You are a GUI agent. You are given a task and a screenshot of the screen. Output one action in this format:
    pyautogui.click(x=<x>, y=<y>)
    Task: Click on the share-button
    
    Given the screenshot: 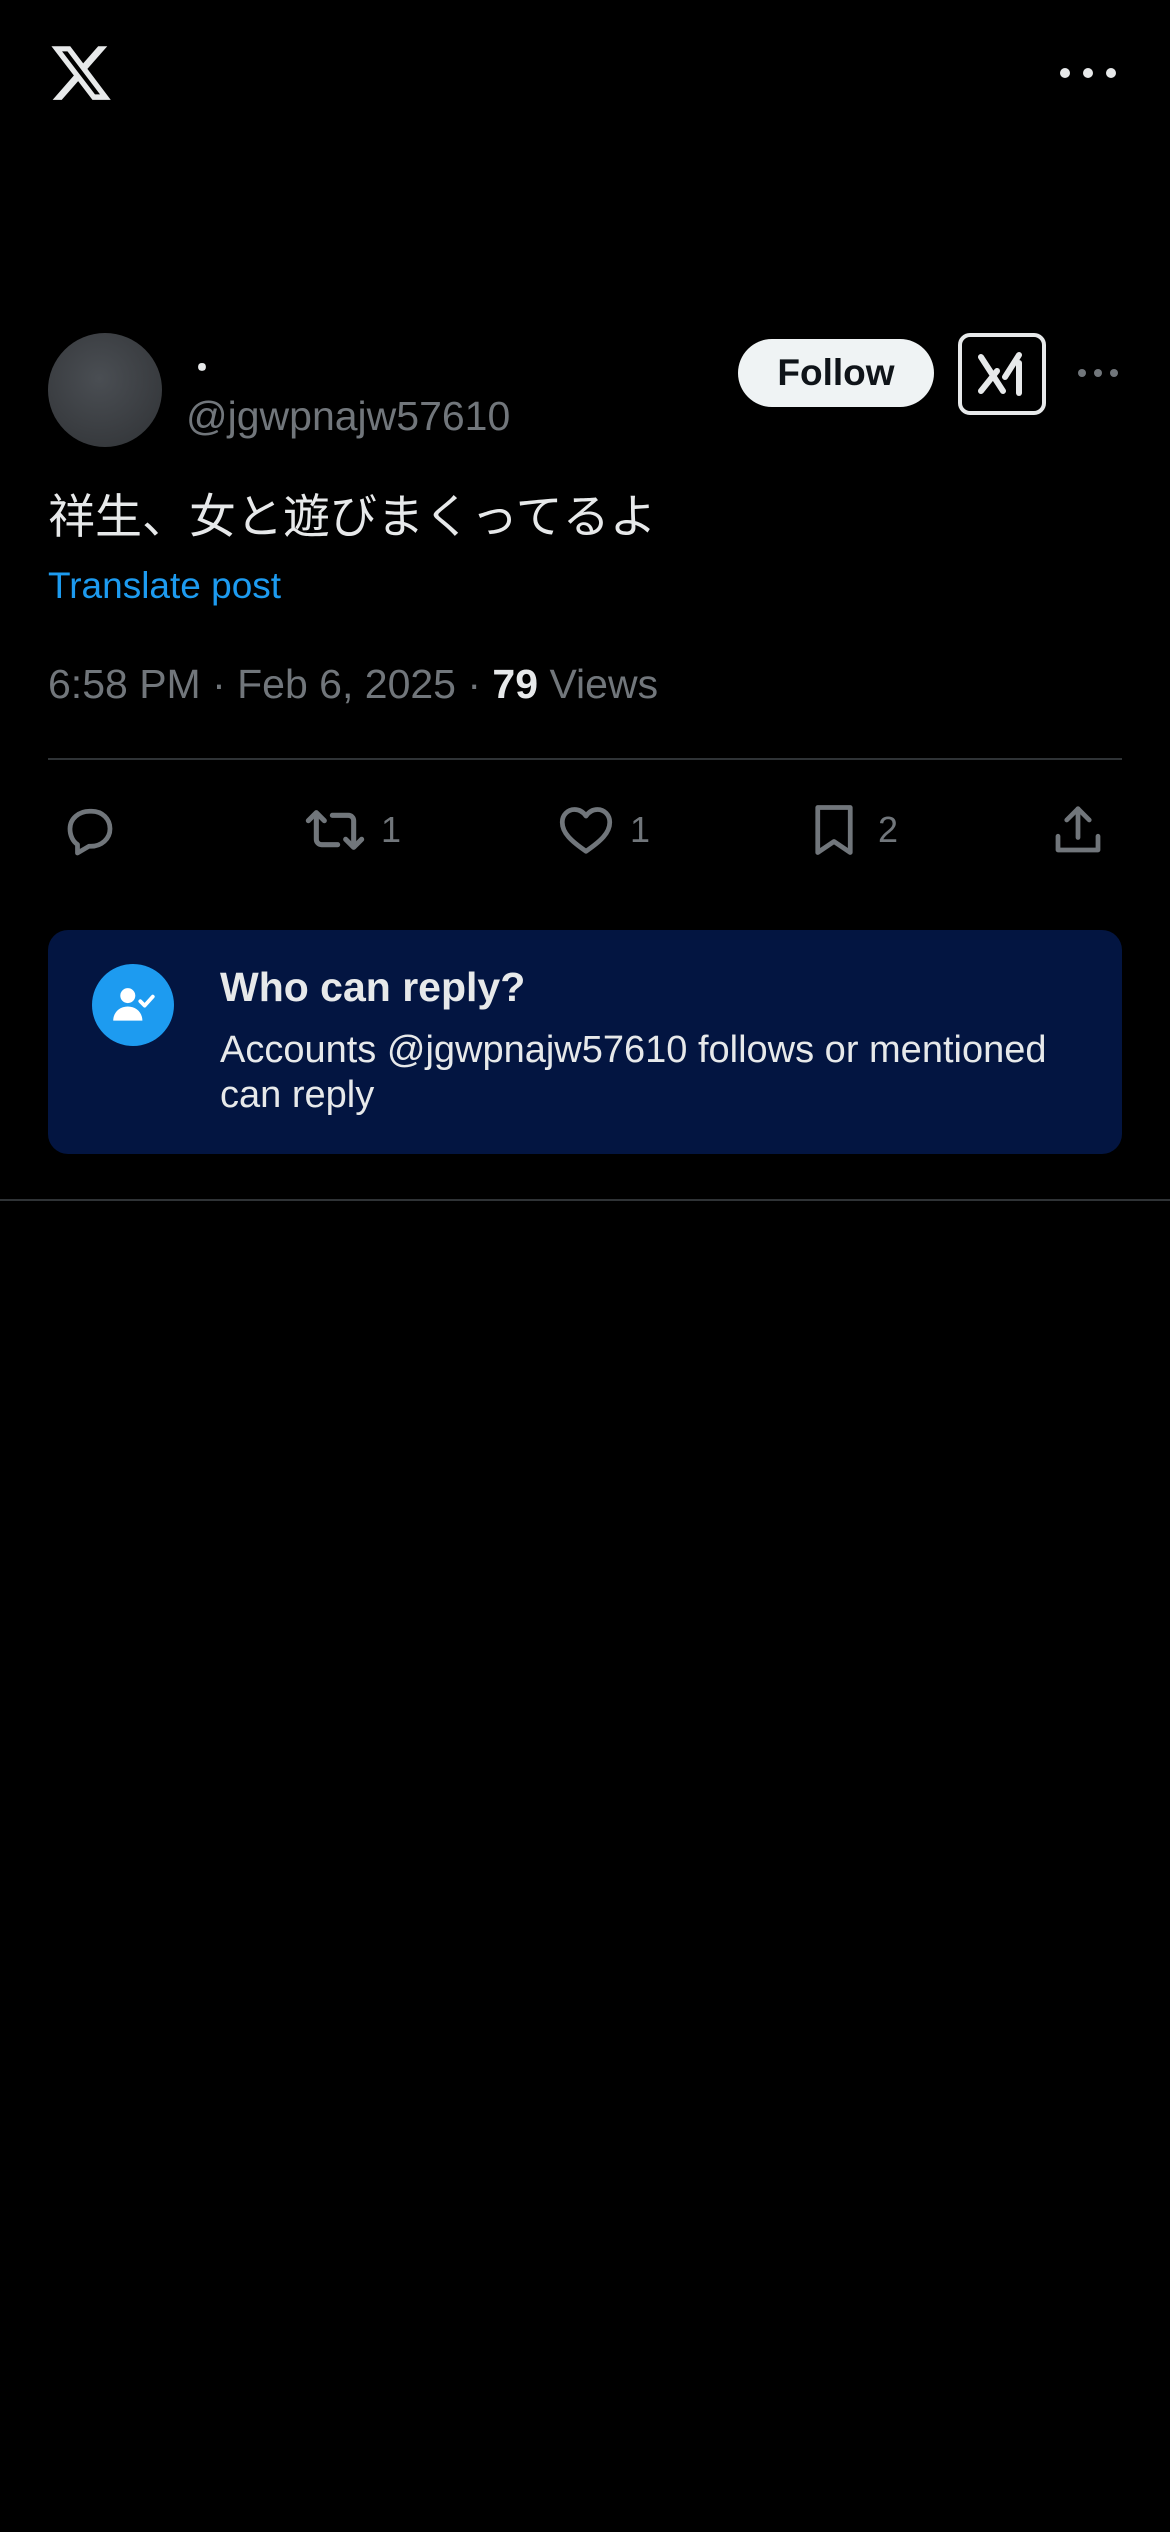 What is the action you would take?
    pyautogui.click(x=1078, y=830)
    